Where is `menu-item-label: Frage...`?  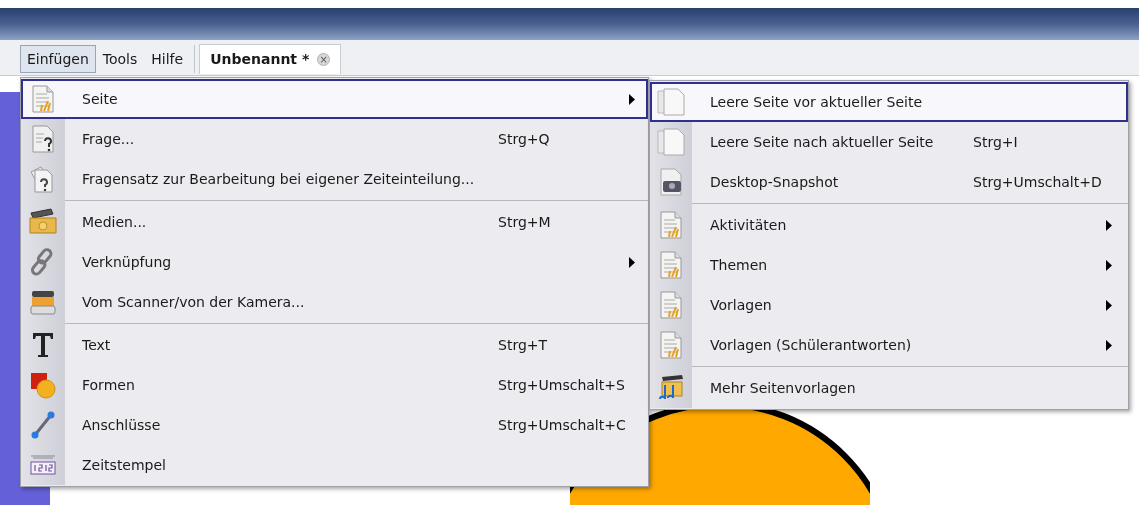 menu-item-label: Frage... is located at coordinates (108, 139).